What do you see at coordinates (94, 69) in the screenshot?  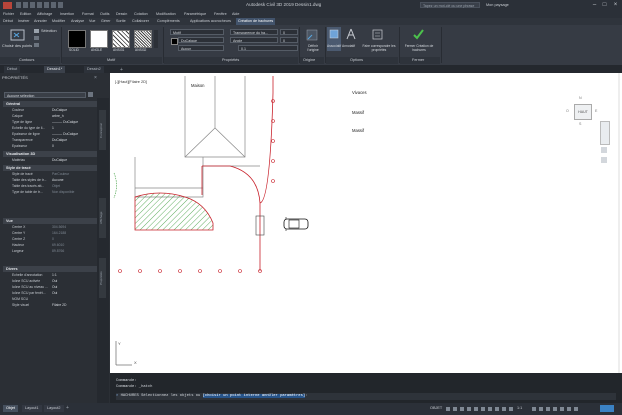 I see `doc-tab-dessin2: Dessin2` at bounding box center [94, 69].